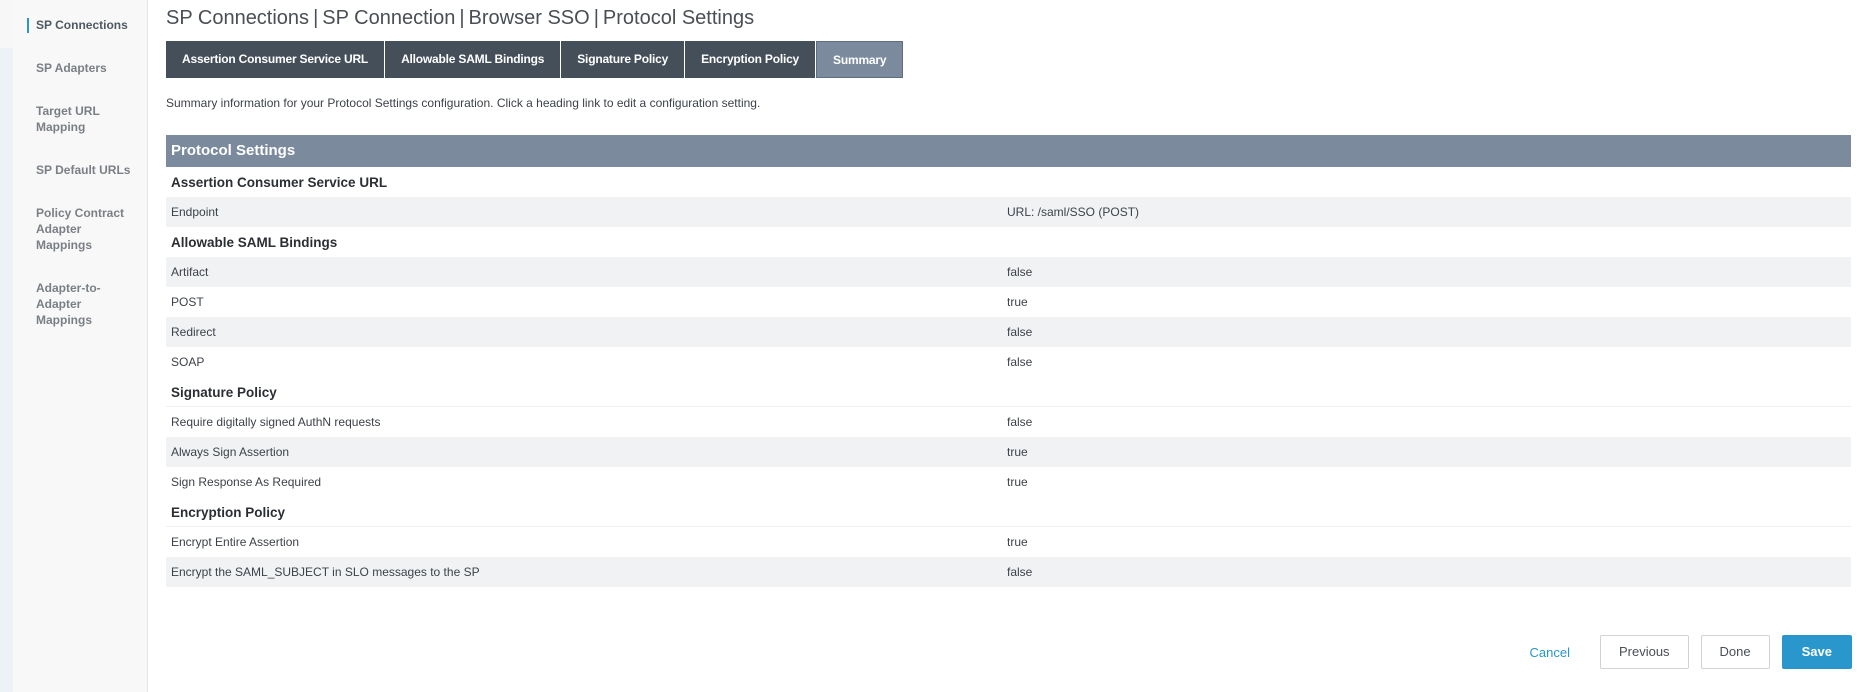 The image size is (1861, 692). I want to click on row-label: POST, so click(187, 302).